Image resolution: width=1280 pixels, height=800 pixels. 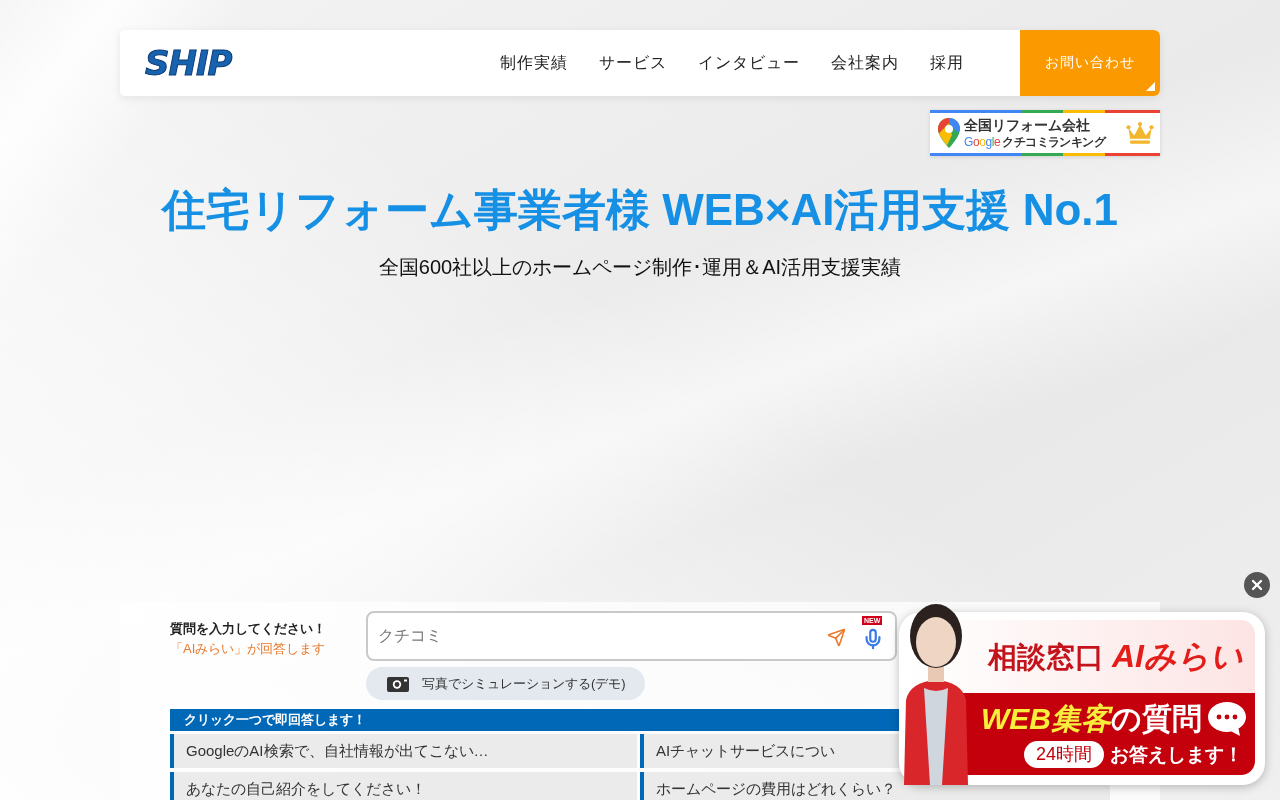 What do you see at coordinates (188, 63) in the screenshot?
I see `site-logo: SHIP` at bounding box center [188, 63].